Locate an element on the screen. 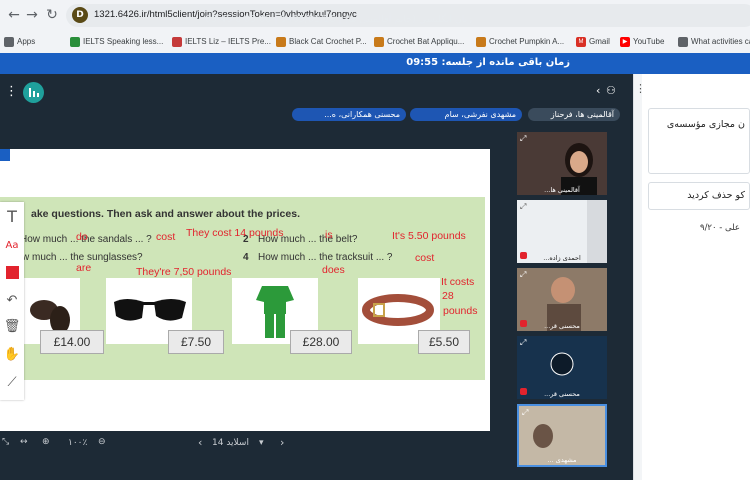 This screenshot has height=480, width=750. annotation-does: does is located at coordinates (333, 270).